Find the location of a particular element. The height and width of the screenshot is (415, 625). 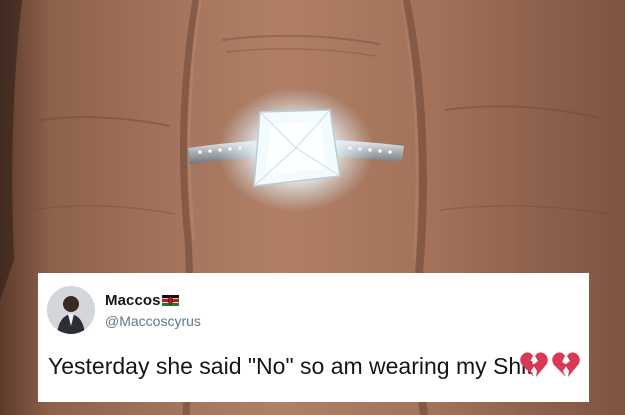

avatar is located at coordinates (71, 310).